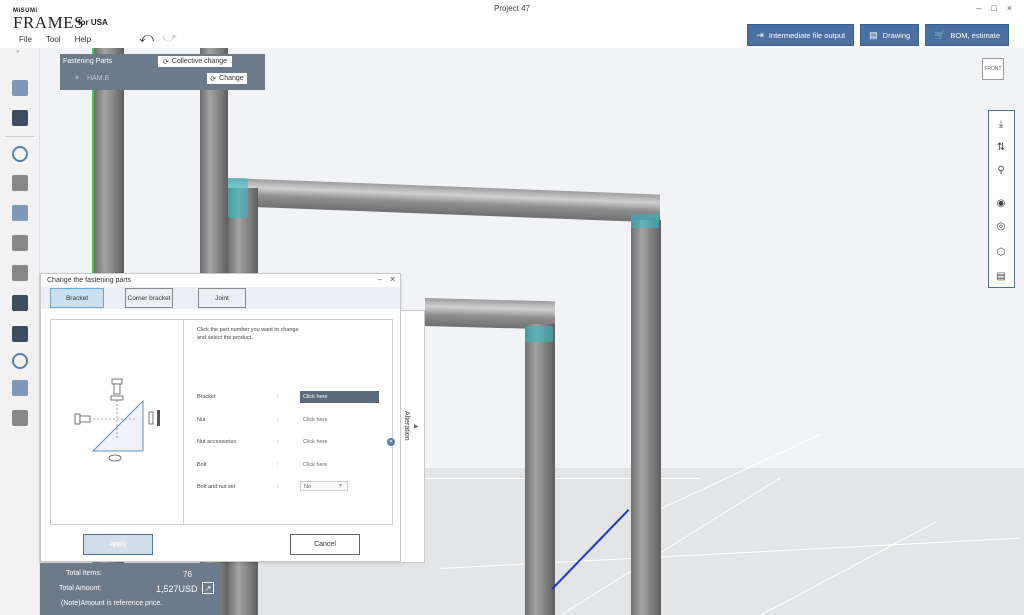 The width and height of the screenshot is (1024, 615). I want to click on tab-corner-bracket: Corner bracket, so click(149, 298).